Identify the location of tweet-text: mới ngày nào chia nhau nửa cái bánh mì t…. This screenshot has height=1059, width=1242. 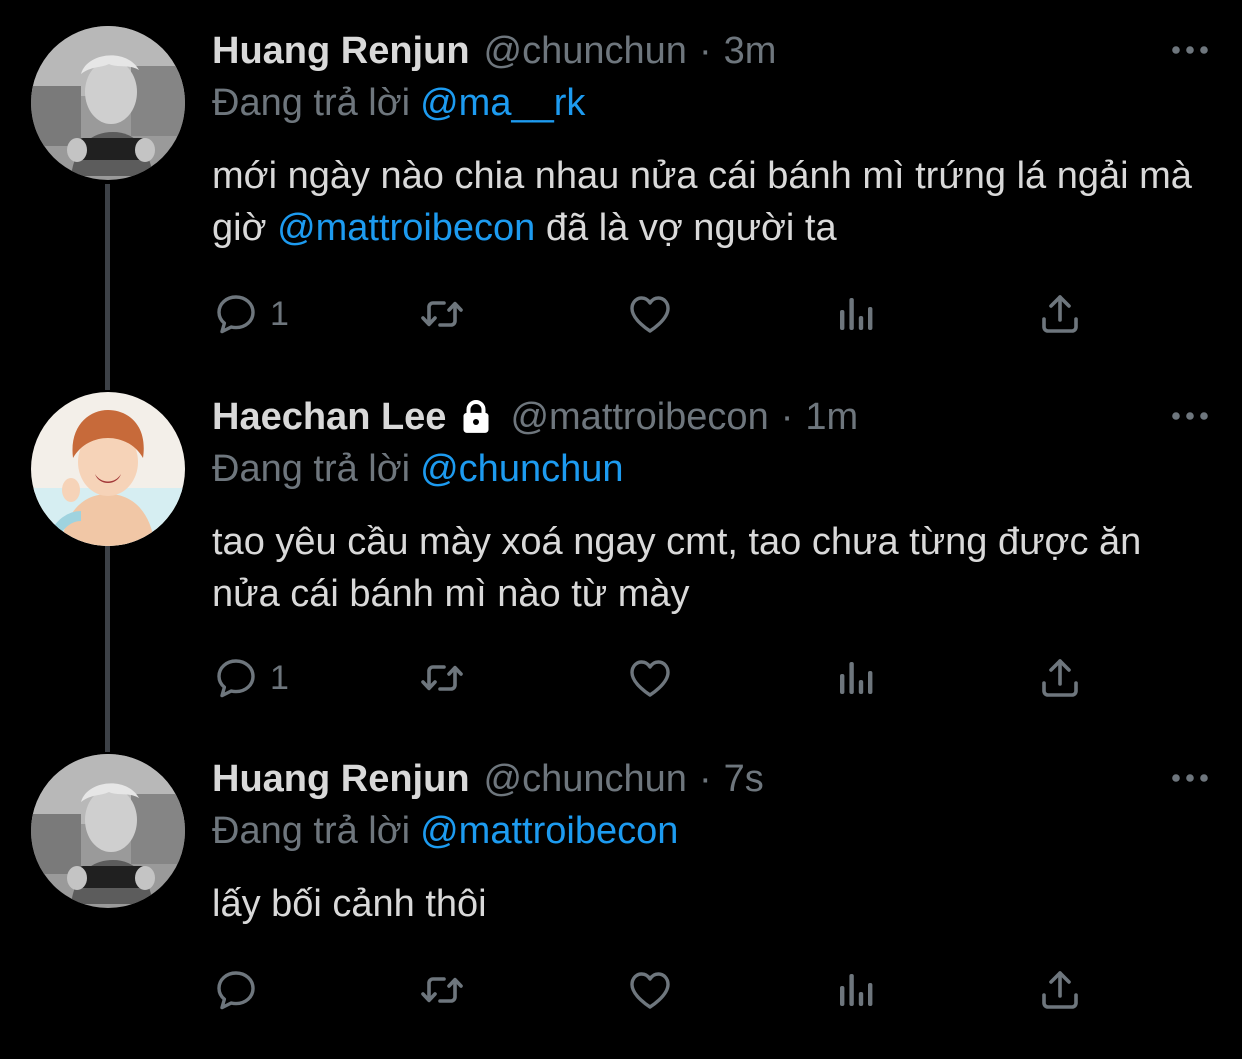
(707, 202).